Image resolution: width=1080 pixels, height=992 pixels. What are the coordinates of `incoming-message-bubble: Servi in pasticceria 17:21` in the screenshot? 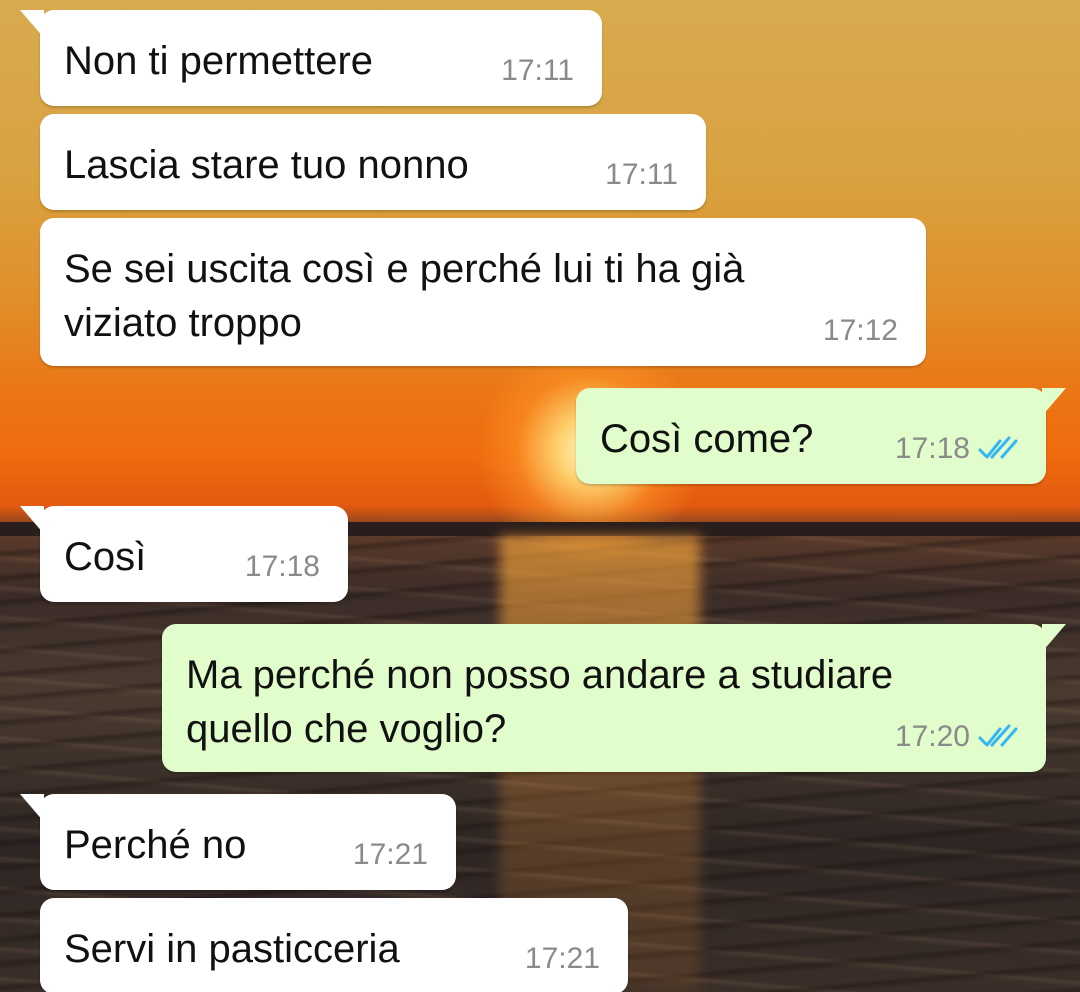 It's located at (334, 945).